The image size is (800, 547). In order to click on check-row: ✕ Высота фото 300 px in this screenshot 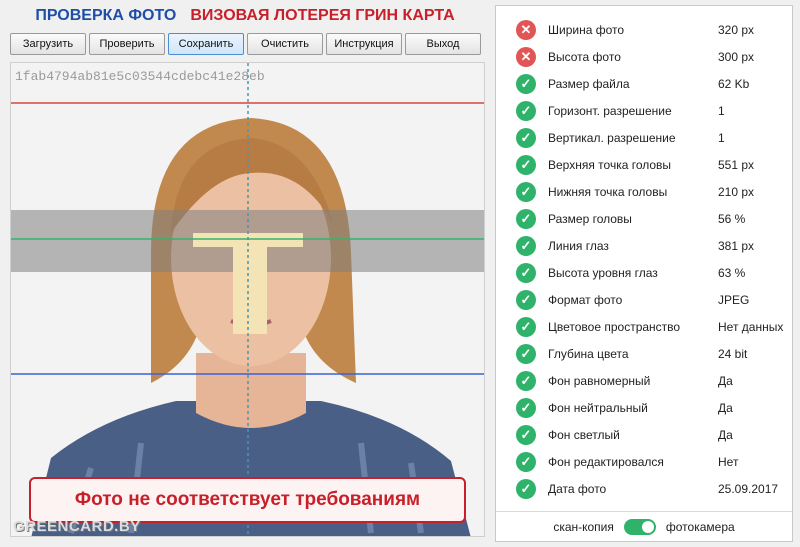, I will do `click(644, 56)`.